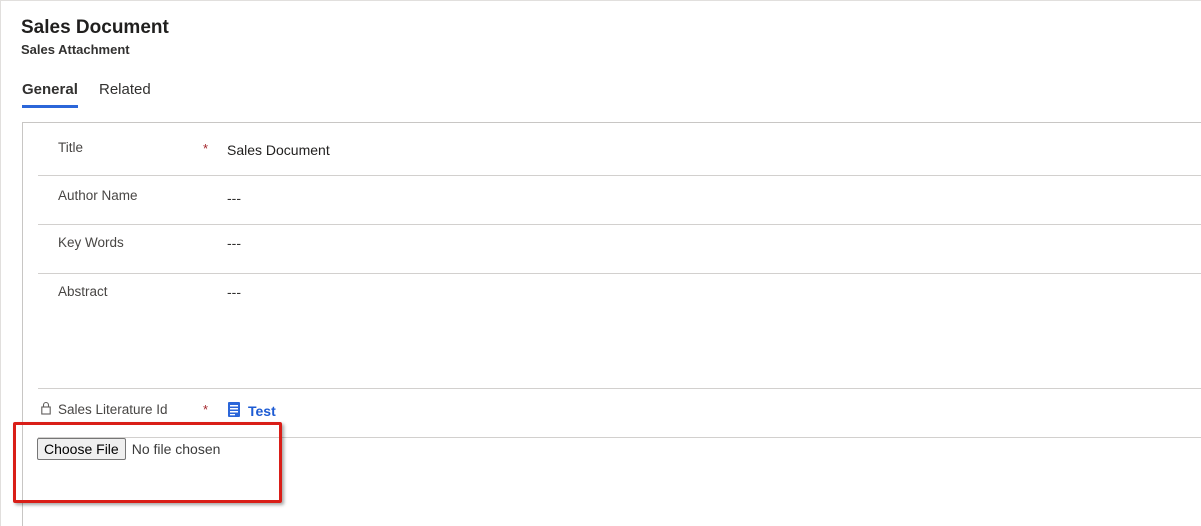  I want to click on field-row-title: Title * Sales Document, so click(619, 149).